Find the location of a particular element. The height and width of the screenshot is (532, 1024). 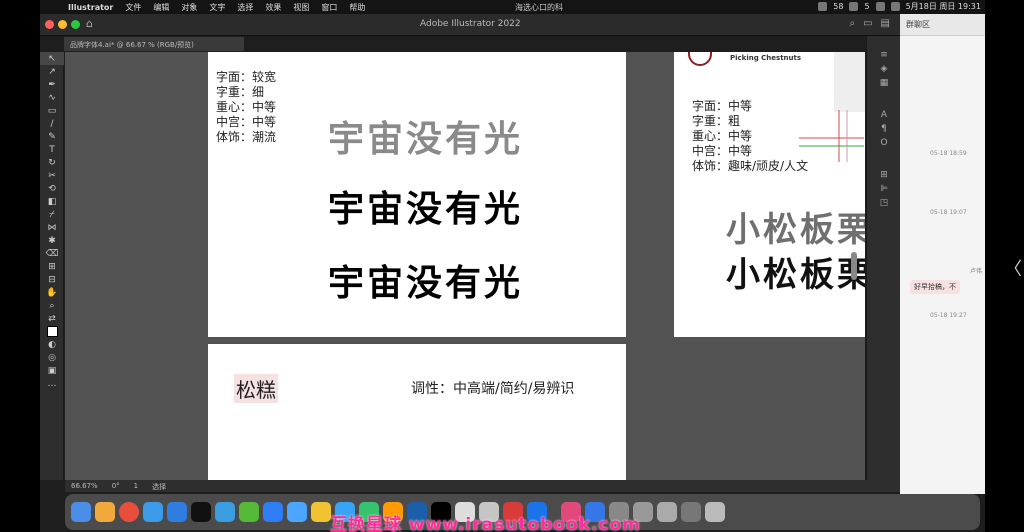

symbol-sprayer-tool-icon: ✱ is located at coordinates (52, 240).